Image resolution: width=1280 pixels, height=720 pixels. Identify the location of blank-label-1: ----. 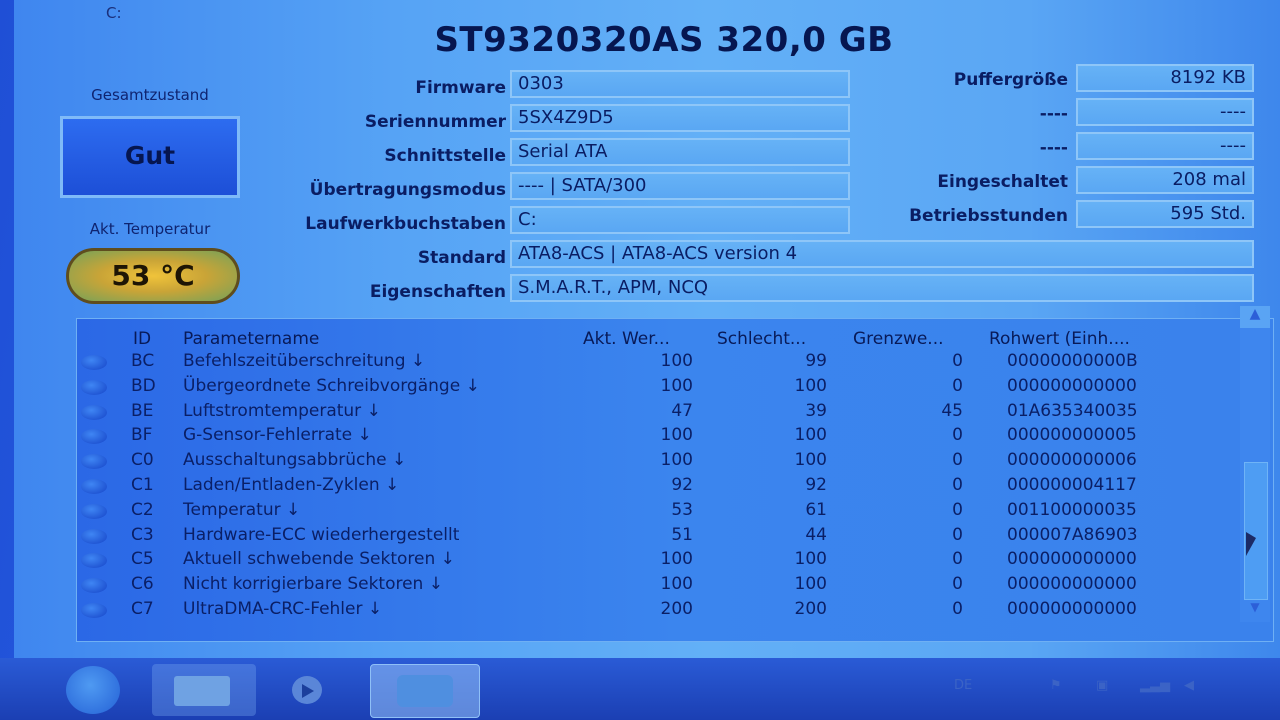
(1053, 114).